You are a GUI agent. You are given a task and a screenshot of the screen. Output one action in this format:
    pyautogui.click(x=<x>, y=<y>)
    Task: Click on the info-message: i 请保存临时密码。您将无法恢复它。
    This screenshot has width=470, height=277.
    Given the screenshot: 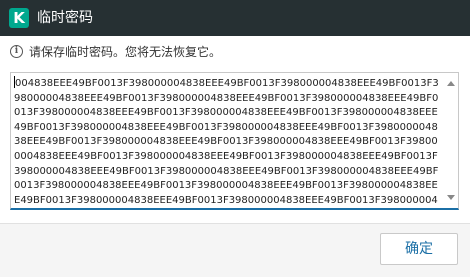 What is the action you would take?
    pyautogui.click(x=115, y=51)
    